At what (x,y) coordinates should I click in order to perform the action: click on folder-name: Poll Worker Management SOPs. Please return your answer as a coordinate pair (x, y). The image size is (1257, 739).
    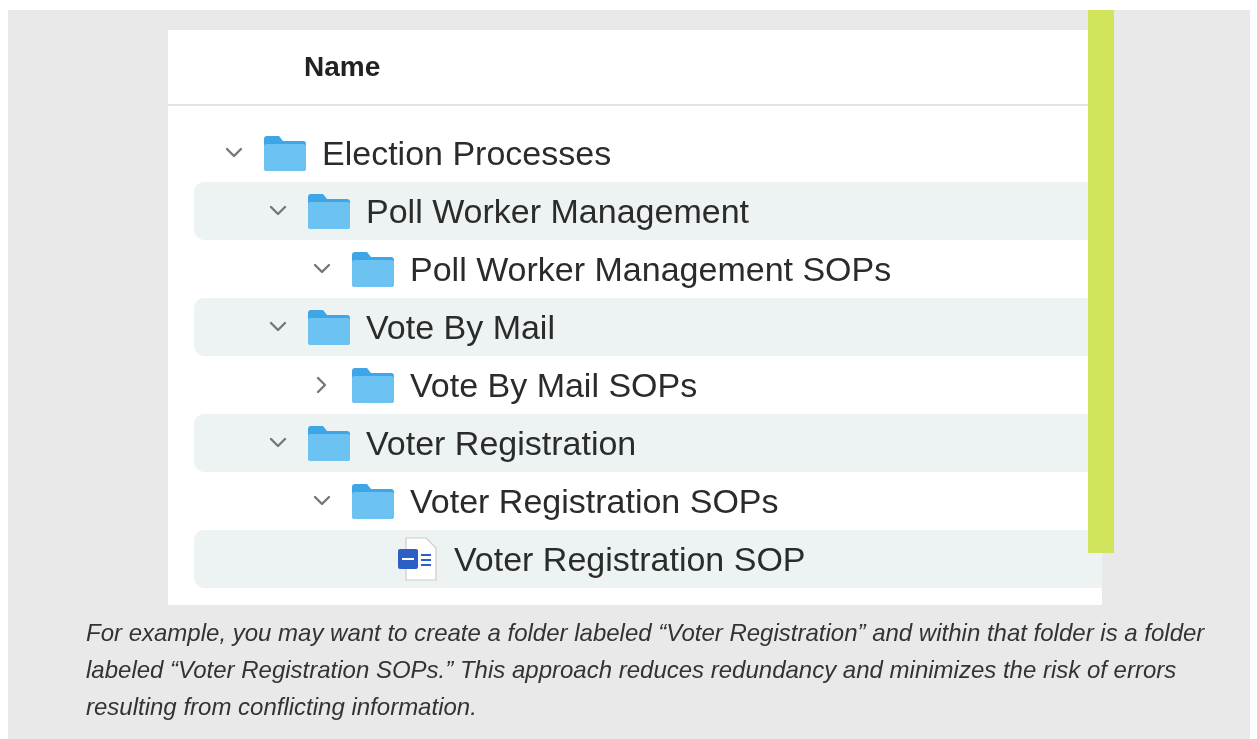
    Looking at the image, I should click on (651, 269).